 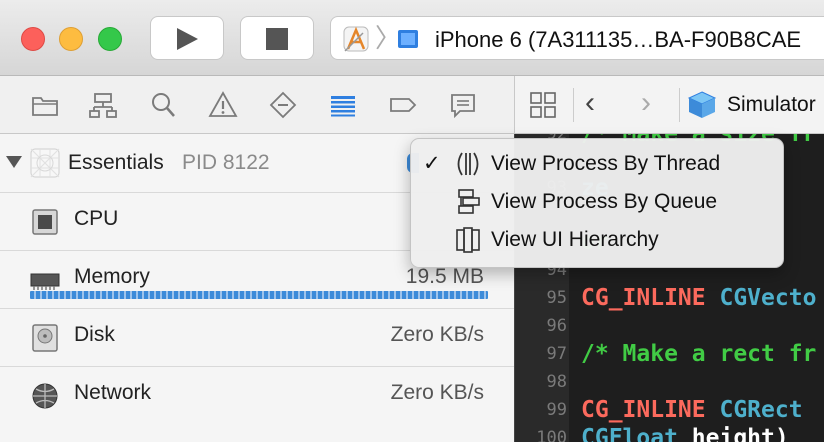 What do you see at coordinates (96, 218) in the screenshot?
I see `gauge-label: CPU` at bounding box center [96, 218].